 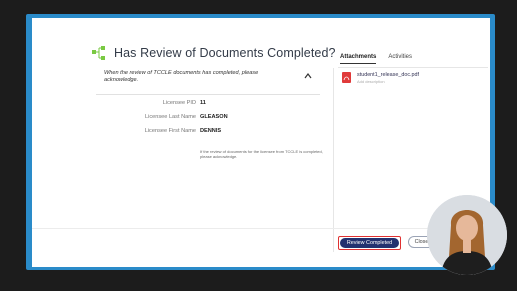 What do you see at coordinates (413, 67) in the screenshot?
I see `tabs-divider` at bounding box center [413, 67].